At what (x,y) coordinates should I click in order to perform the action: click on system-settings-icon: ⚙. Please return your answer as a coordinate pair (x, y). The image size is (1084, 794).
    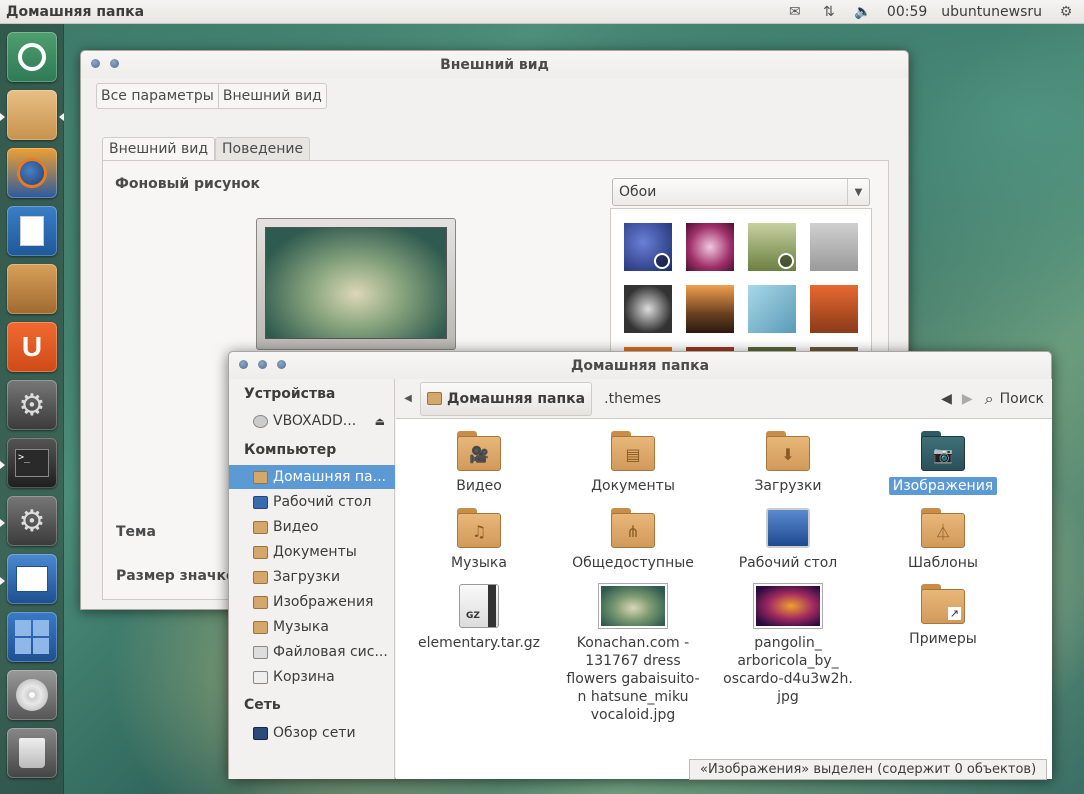
    Looking at the image, I should click on (32, 521).